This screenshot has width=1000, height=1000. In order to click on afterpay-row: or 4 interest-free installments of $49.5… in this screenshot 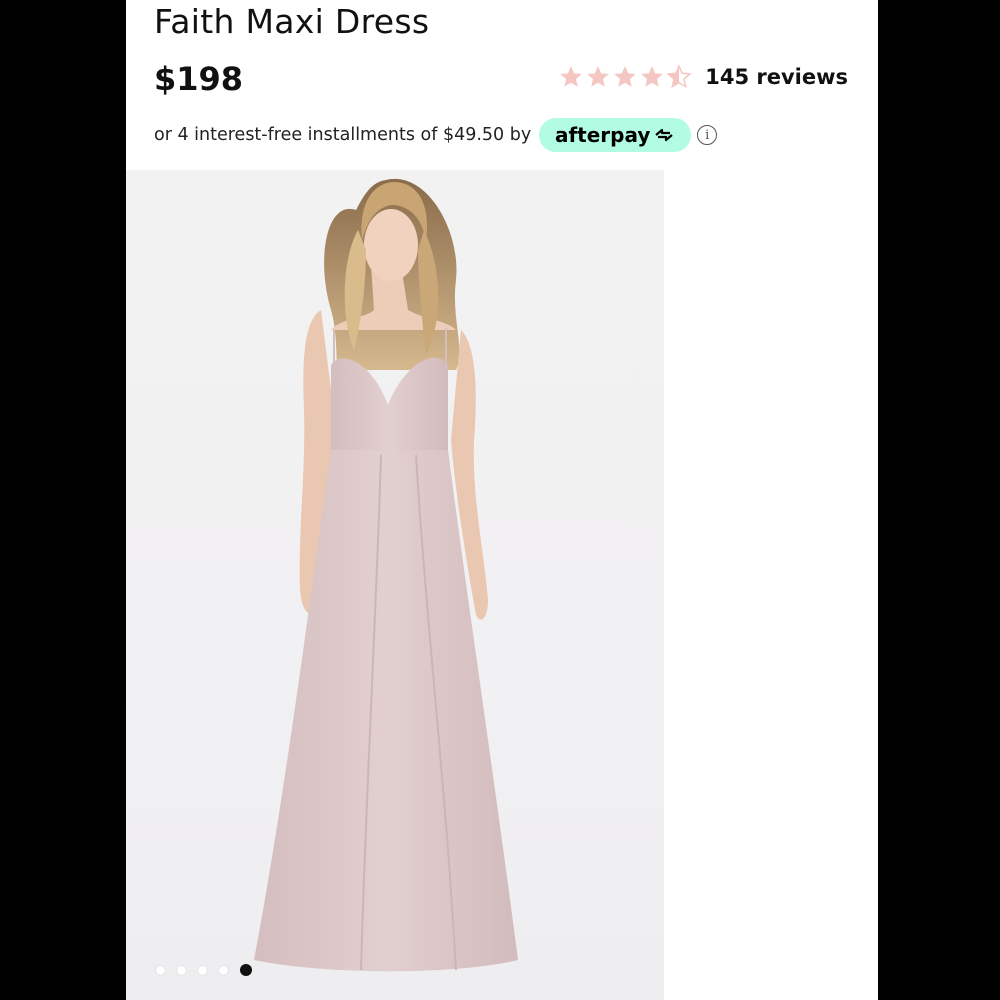, I will do `click(436, 135)`.